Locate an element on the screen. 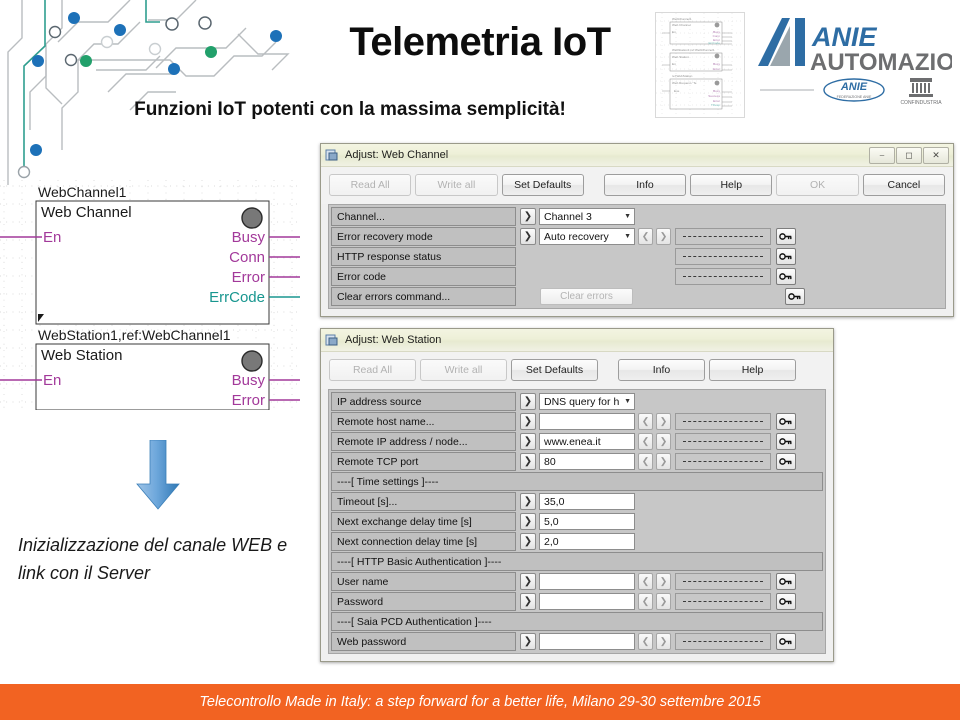  parameter-row: IP address source ❯ DNS query for h ▼ is located at coordinates (577, 401).